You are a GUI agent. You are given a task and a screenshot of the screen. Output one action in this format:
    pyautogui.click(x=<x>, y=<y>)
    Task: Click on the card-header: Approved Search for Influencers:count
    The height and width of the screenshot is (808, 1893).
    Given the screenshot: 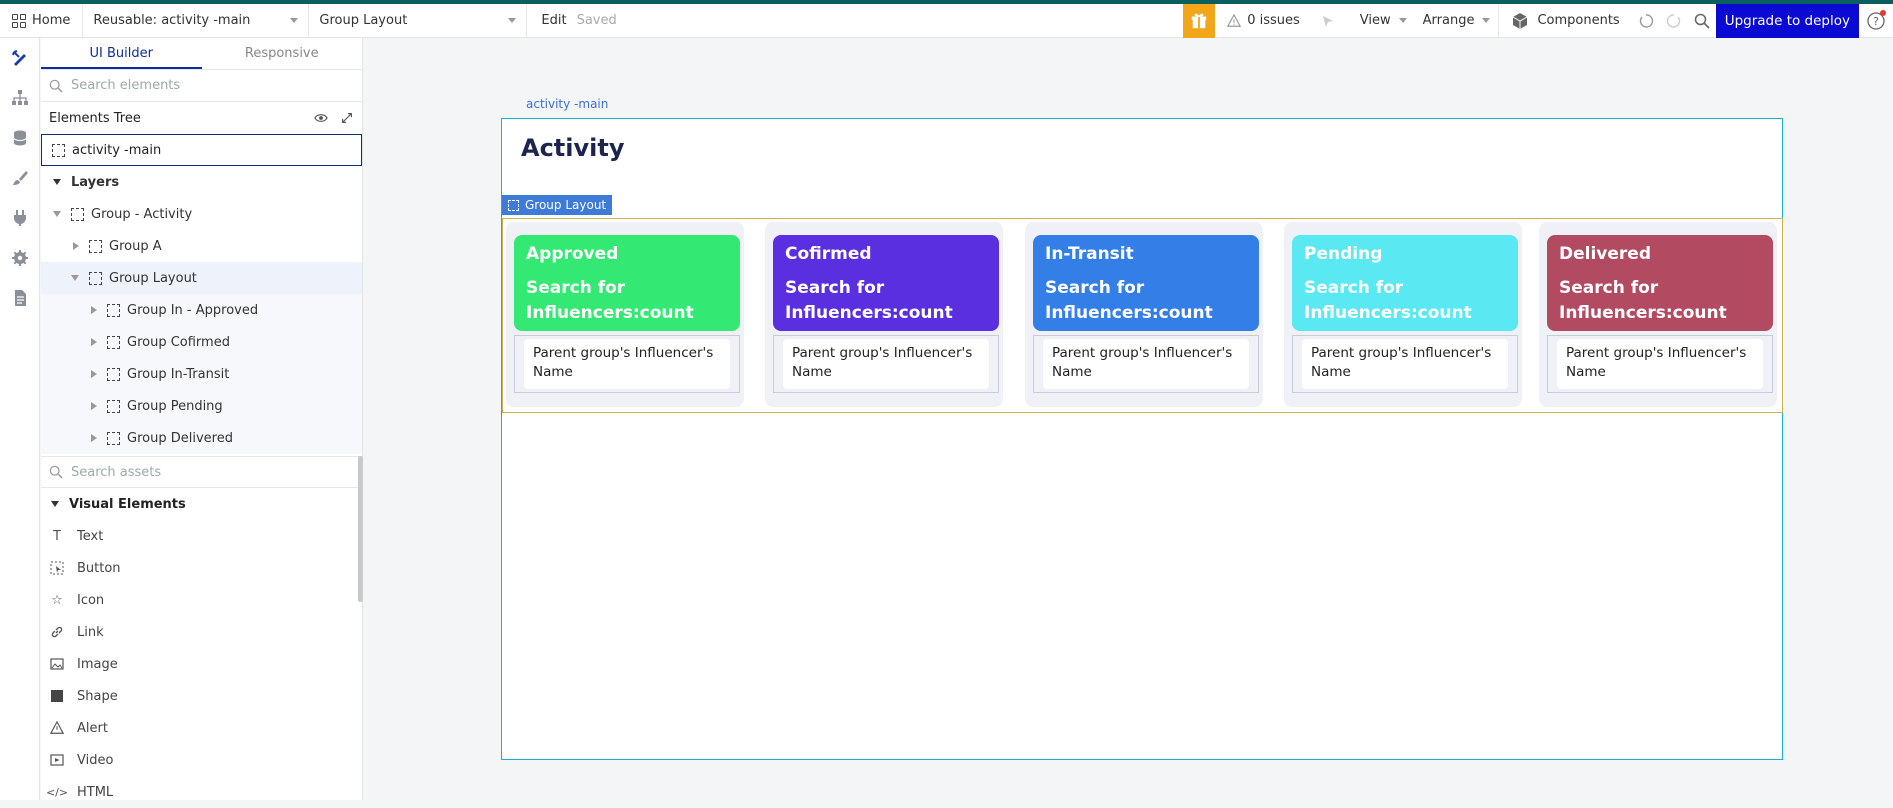 What is the action you would take?
    pyautogui.click(x=627, y=283)
    